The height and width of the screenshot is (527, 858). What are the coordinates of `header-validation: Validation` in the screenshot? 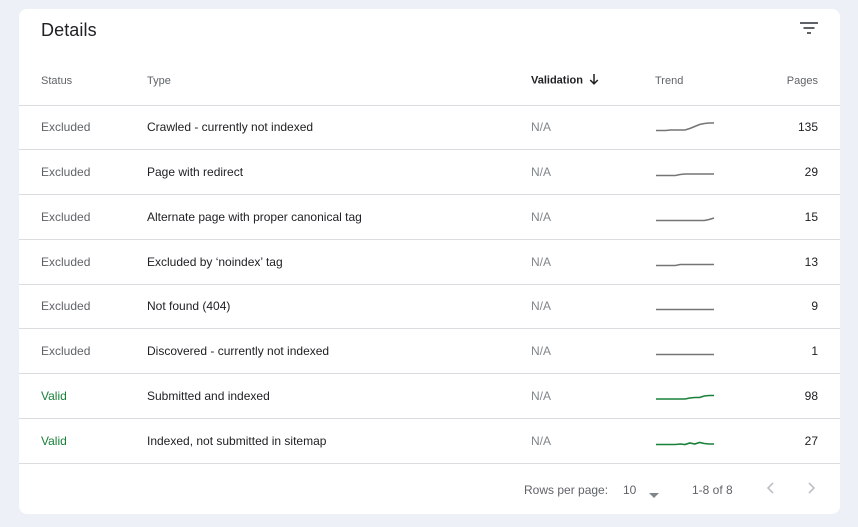 It's located at (593, 81).